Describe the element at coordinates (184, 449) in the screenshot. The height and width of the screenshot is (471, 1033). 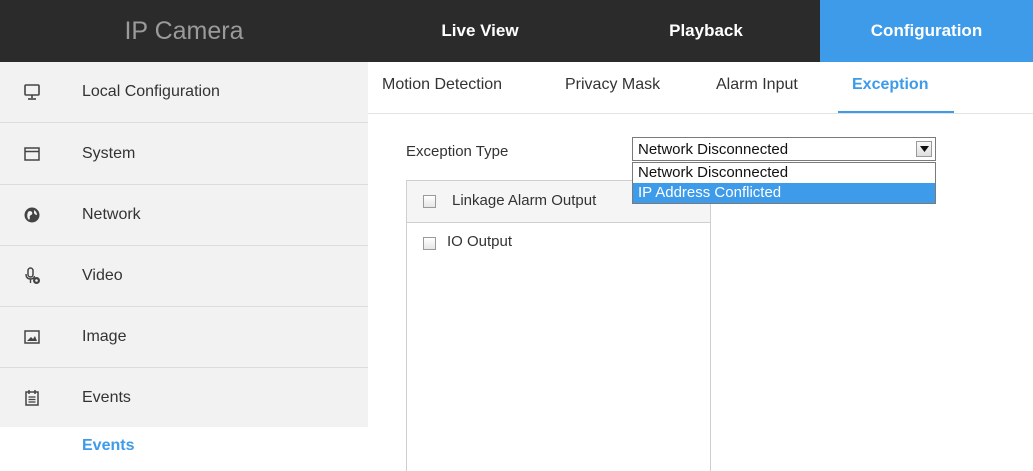
I see `sidebar-subitem-events: Events` at that location.